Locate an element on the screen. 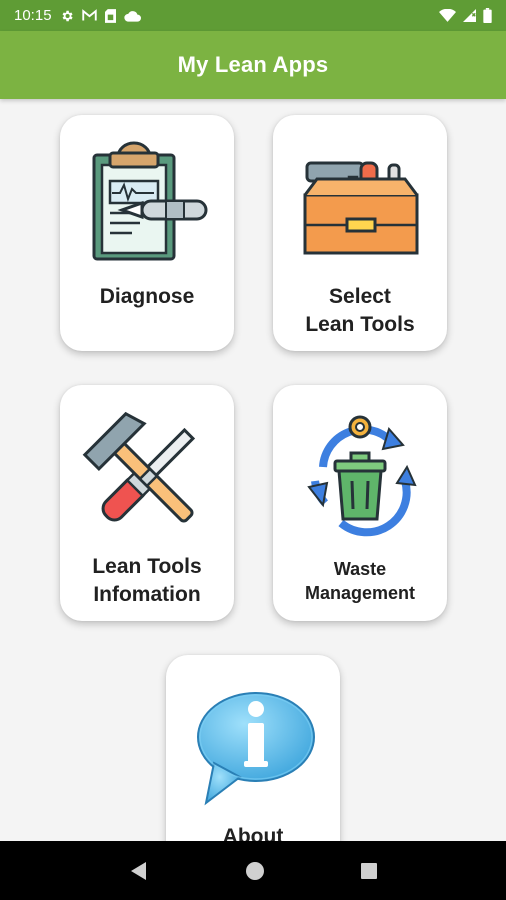  info-bubble-icon is located at coordinates (253, 746).